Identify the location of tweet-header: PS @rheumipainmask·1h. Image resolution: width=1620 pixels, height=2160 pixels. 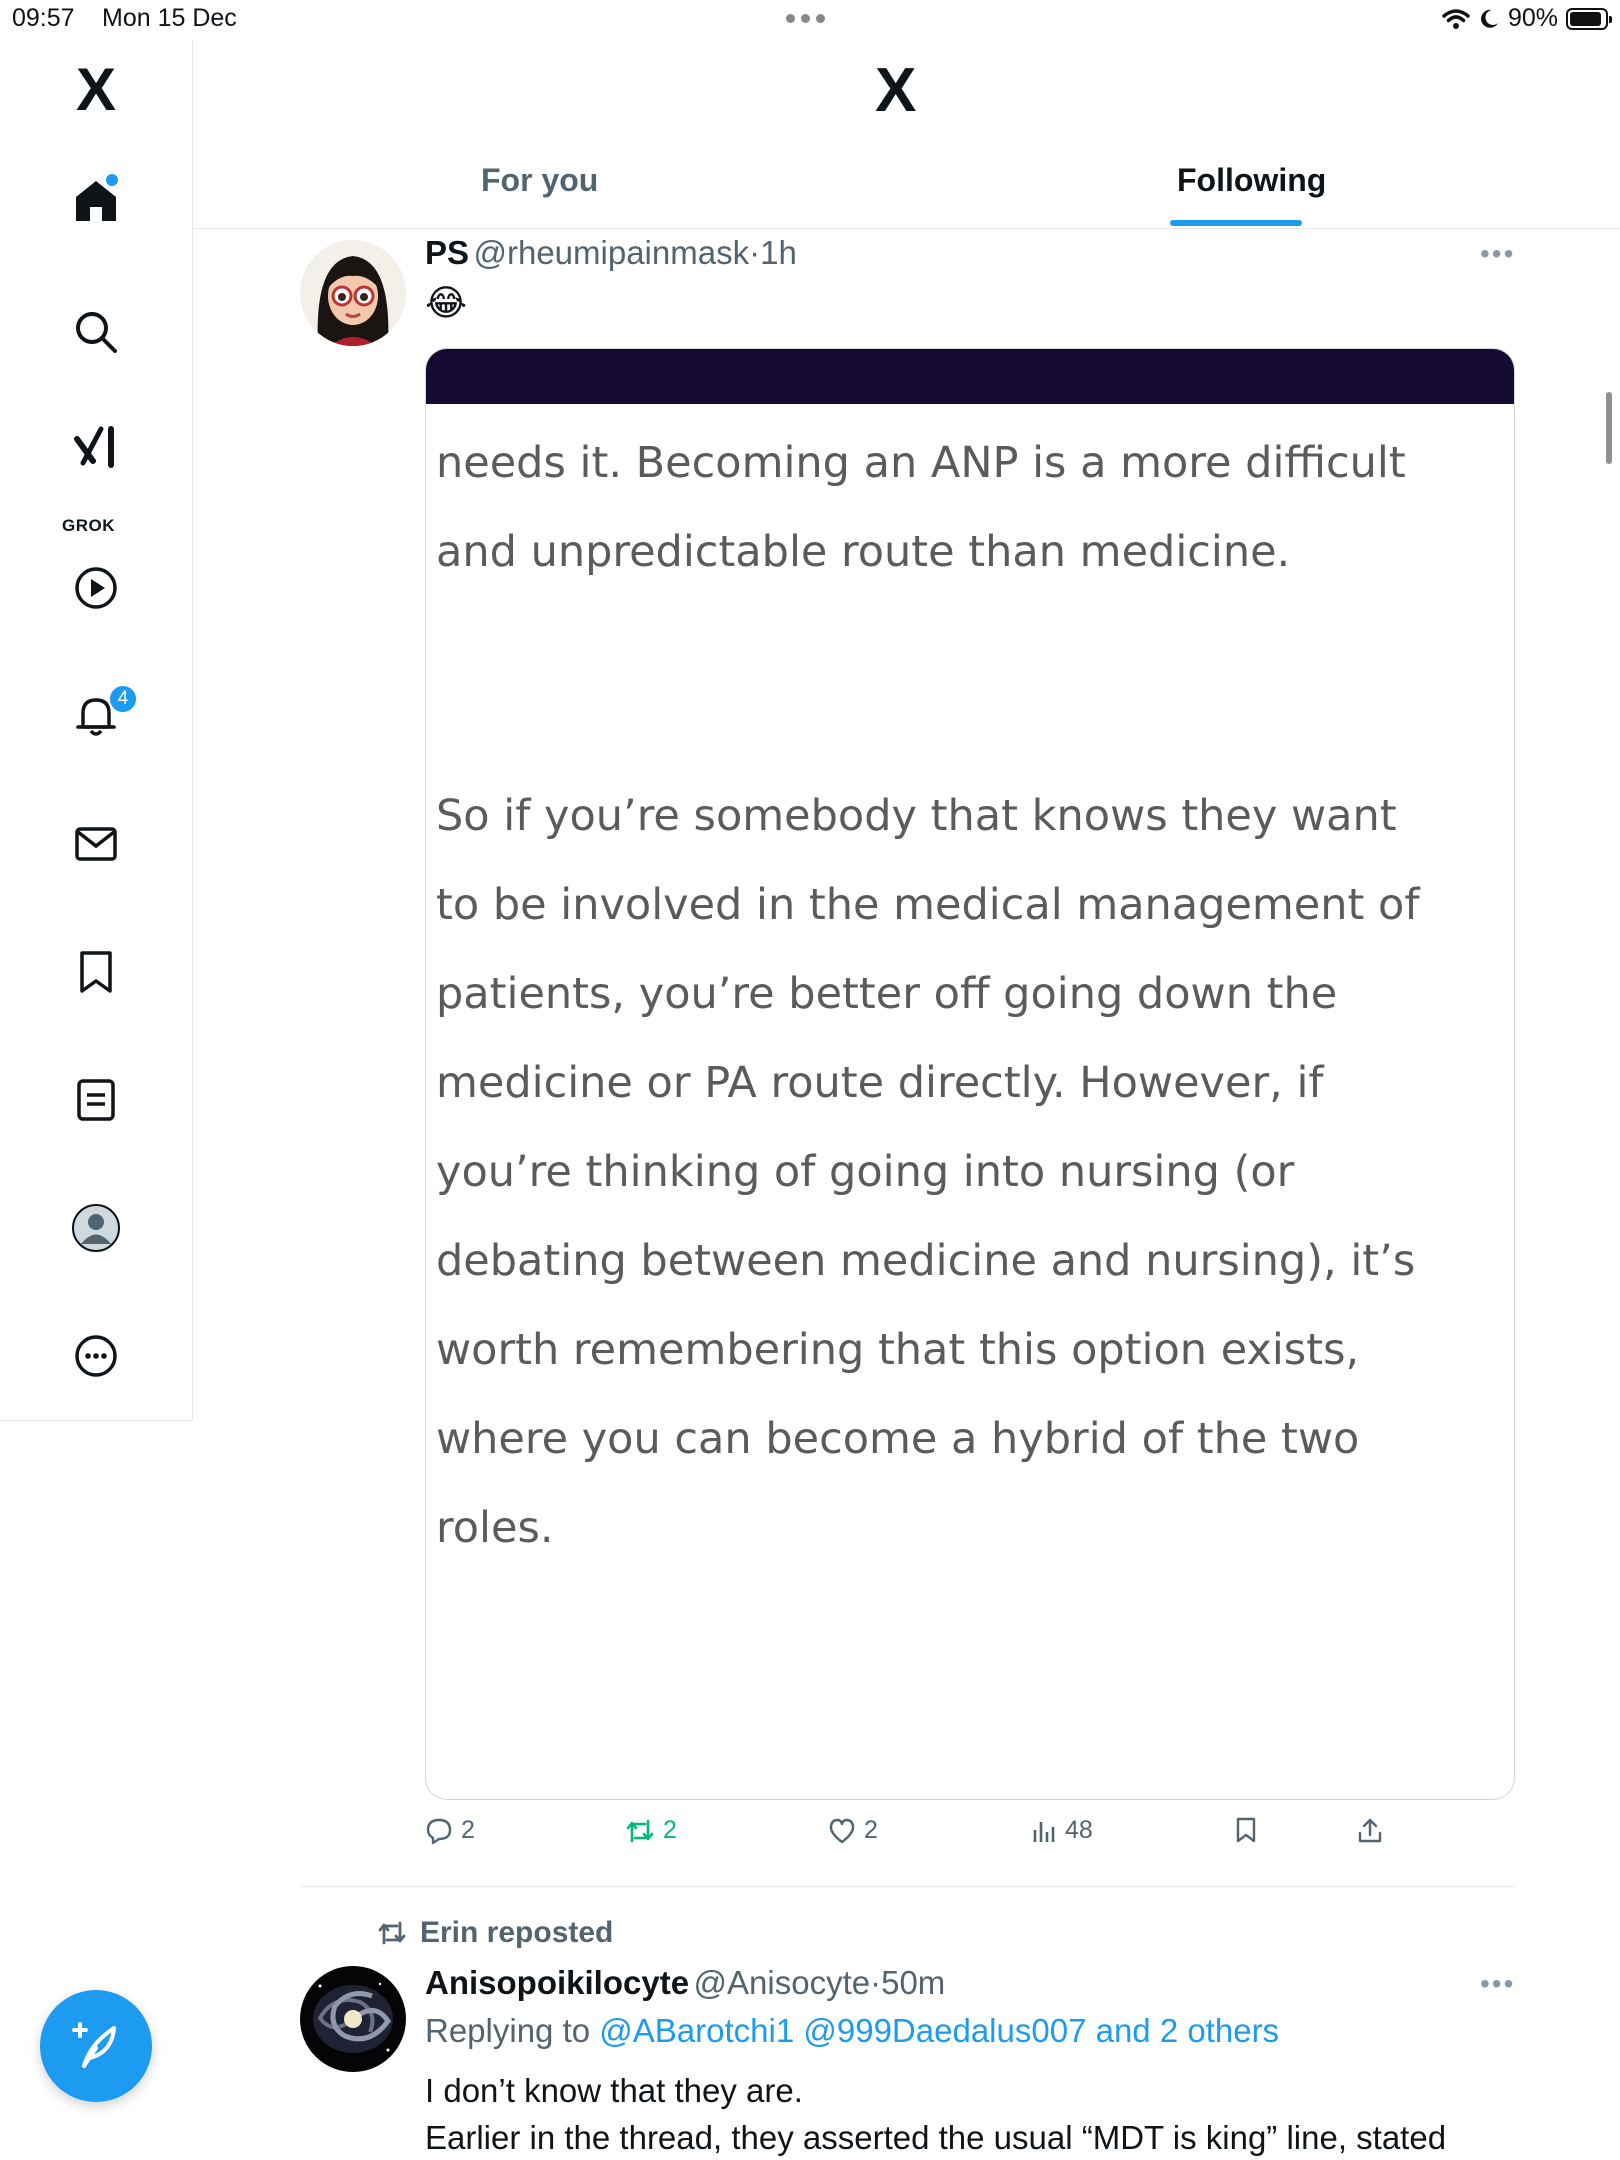
(611, 253).